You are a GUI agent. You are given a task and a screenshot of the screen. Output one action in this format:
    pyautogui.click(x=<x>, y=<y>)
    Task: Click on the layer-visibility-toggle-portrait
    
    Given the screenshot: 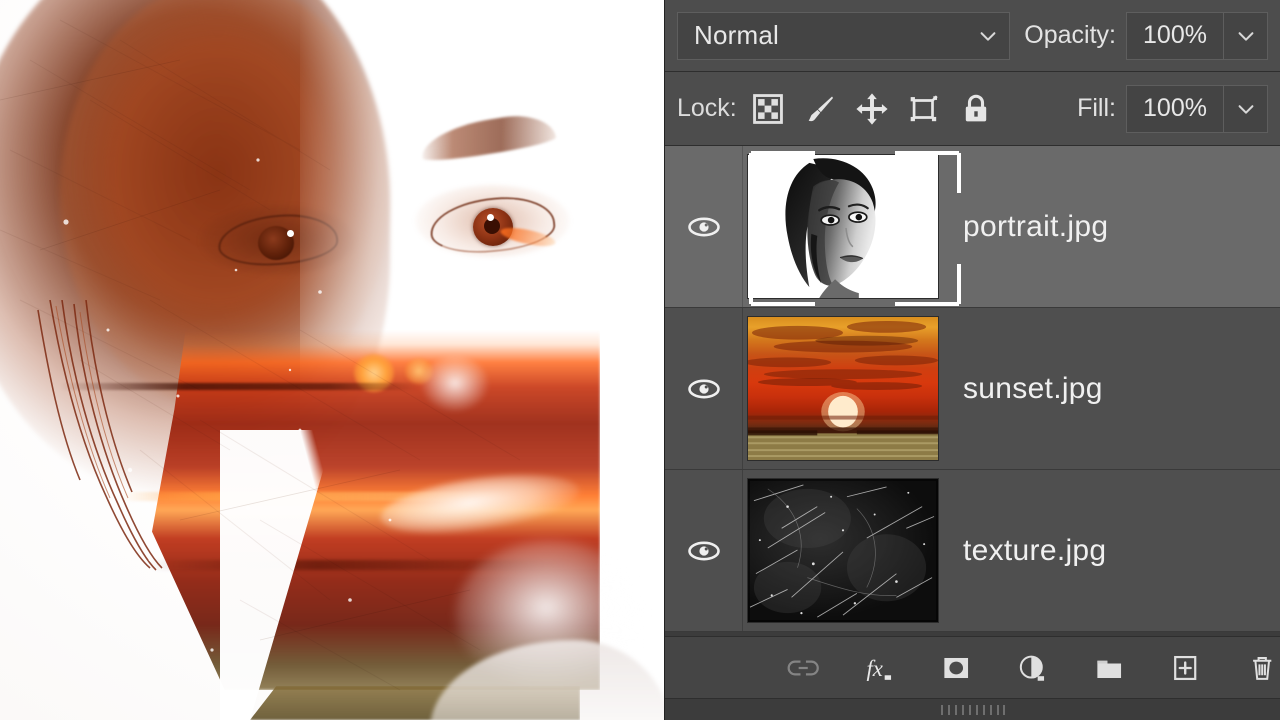 What is the action you would take?
    pyautogui.click(x=704, y=226)
    